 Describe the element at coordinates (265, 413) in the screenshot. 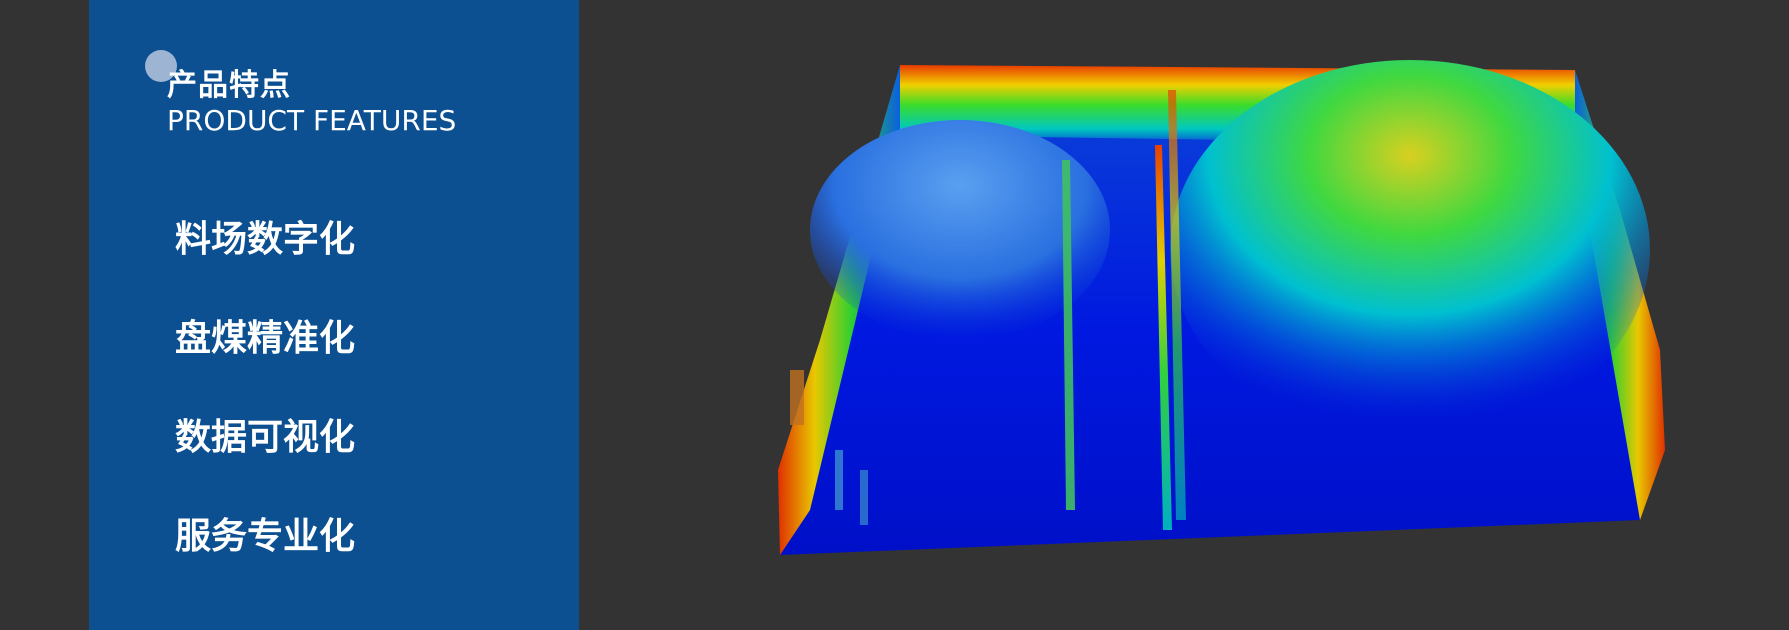

I see `feature-list: 料场数字化 盘煤精准化 数据可视化 服务专业化` at that location.